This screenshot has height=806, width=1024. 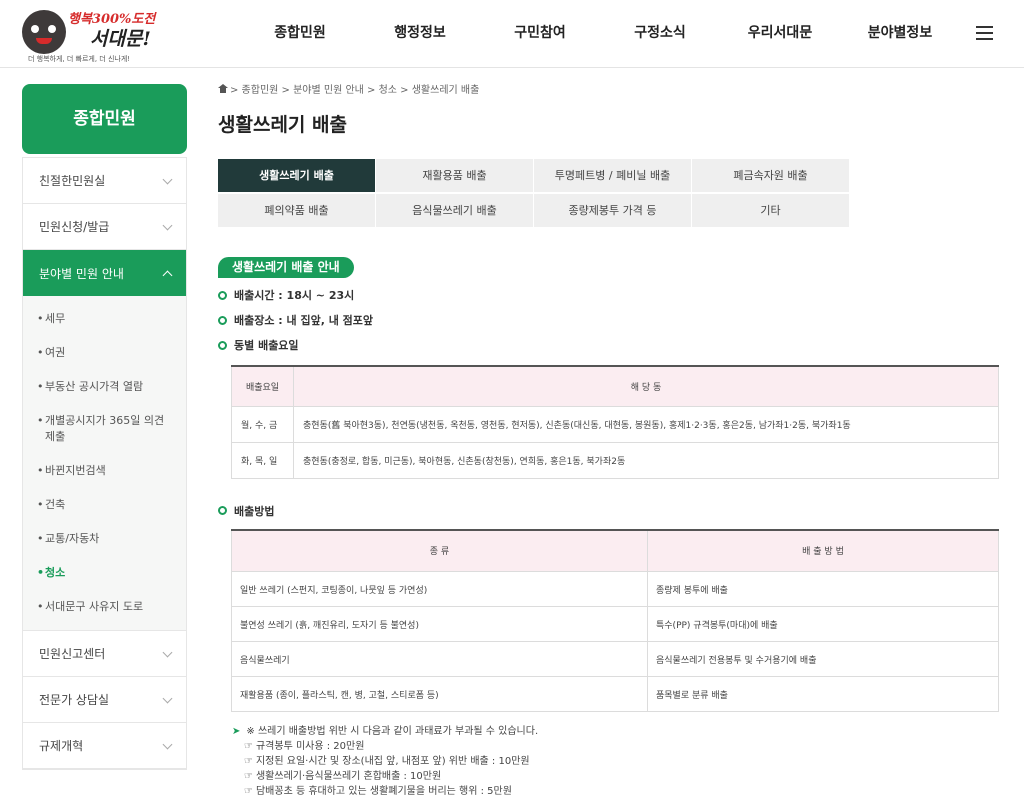 What do you see at coordinates (646, 386) in the screenshot?
I see `table-header: 해 당 동` at bounding box center [646, 386].